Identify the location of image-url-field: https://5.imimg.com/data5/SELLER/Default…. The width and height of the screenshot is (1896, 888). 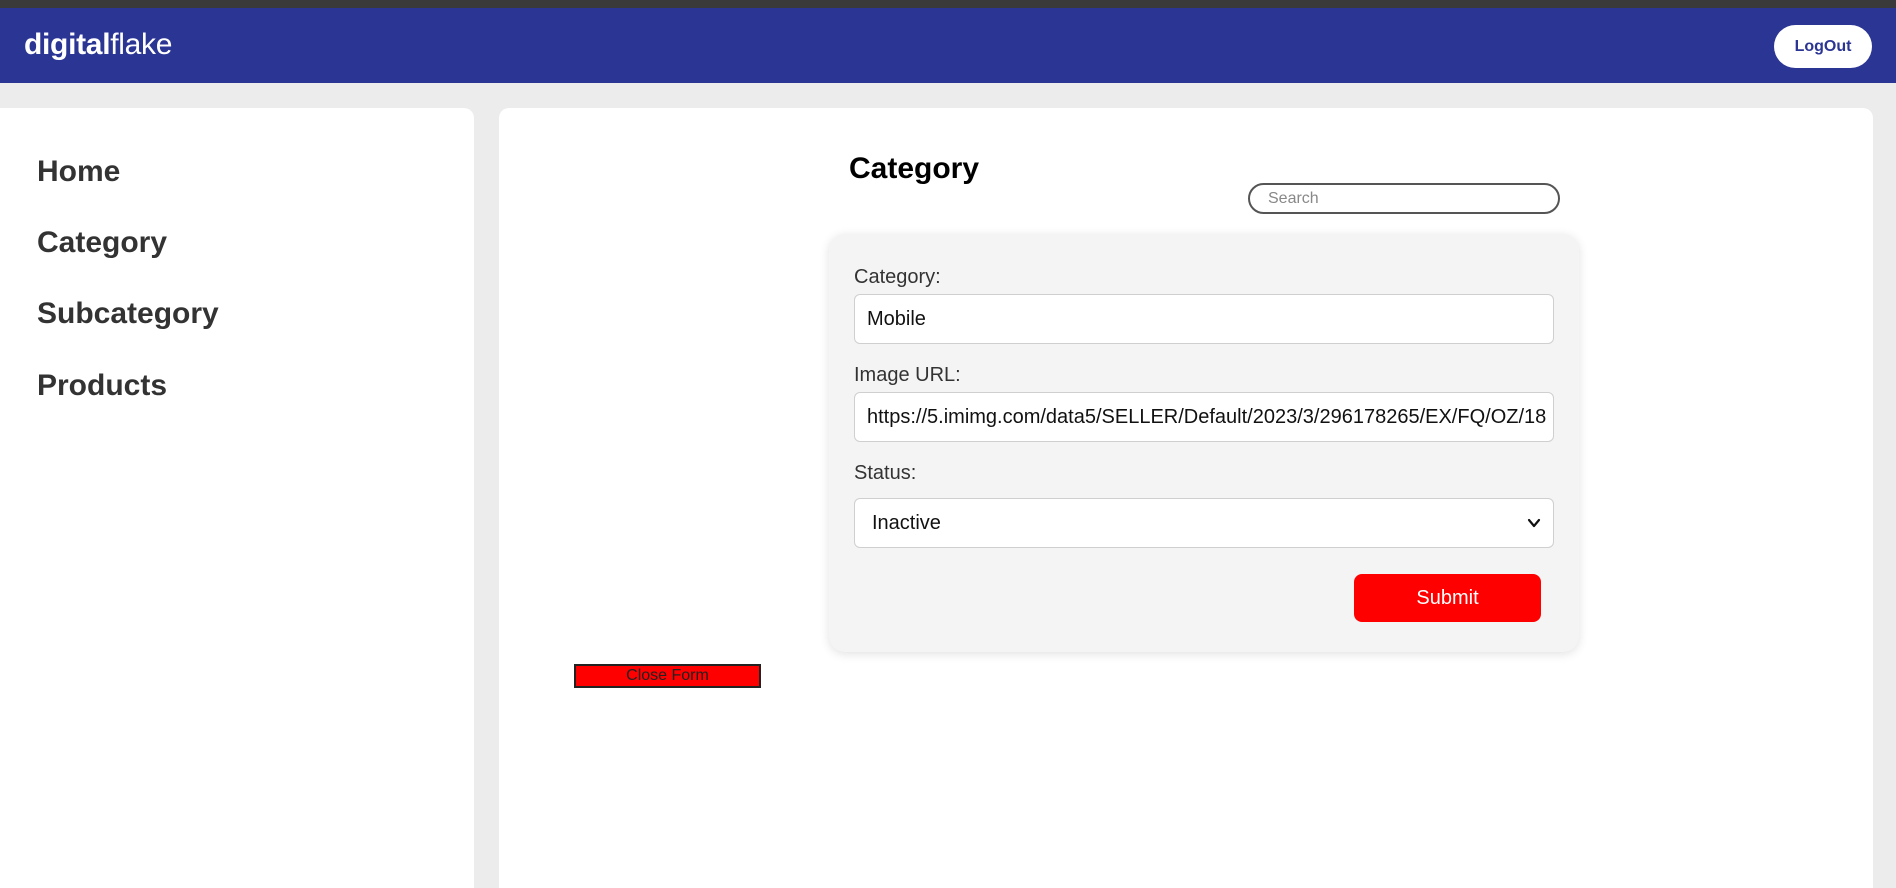
(1204, 417).